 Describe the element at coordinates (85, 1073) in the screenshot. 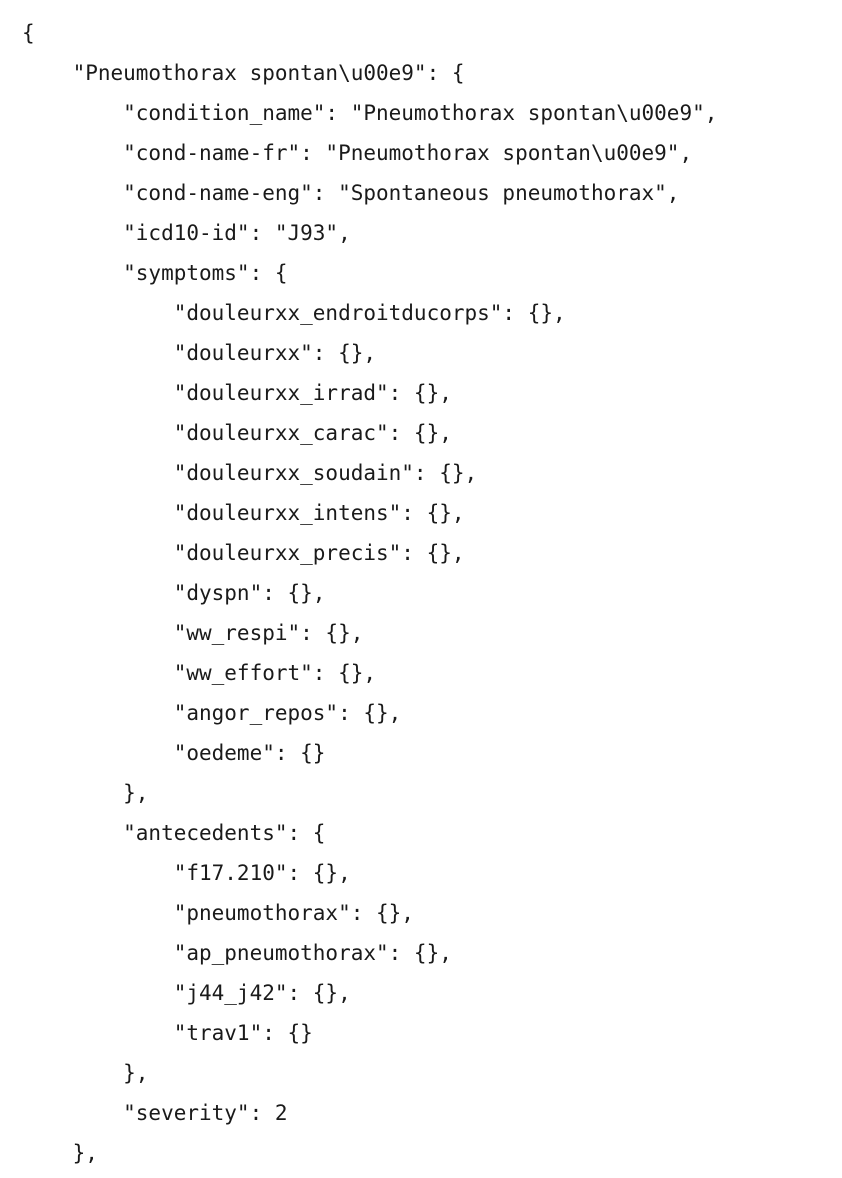

I see `code-line-27: },` at that location.